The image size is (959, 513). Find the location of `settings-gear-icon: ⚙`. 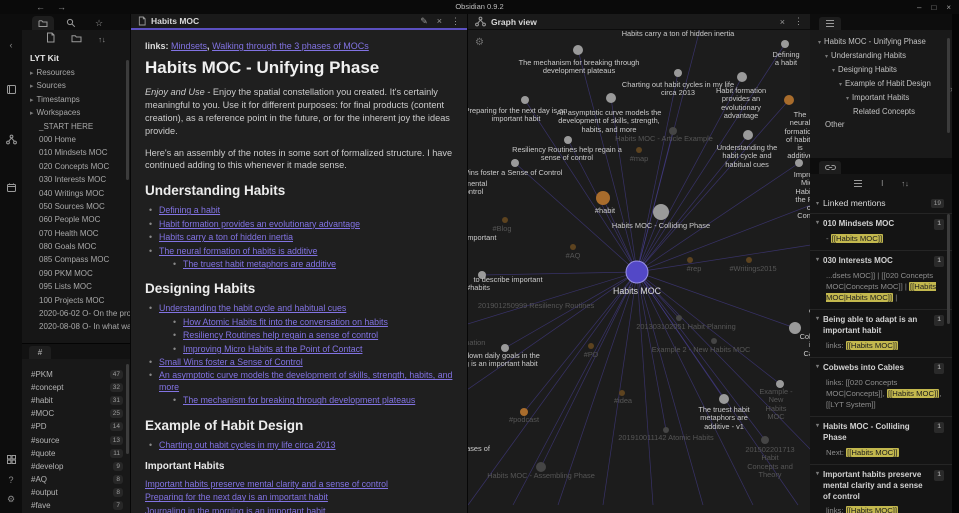

settings-gear-icon: ⚙ is located at coordinates (11, 499).